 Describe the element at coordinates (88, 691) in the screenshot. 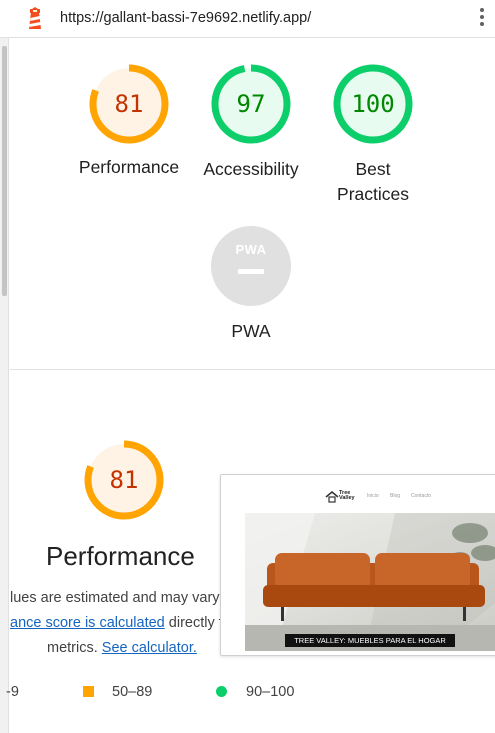

I see `legend-average-square-icon` at that location.